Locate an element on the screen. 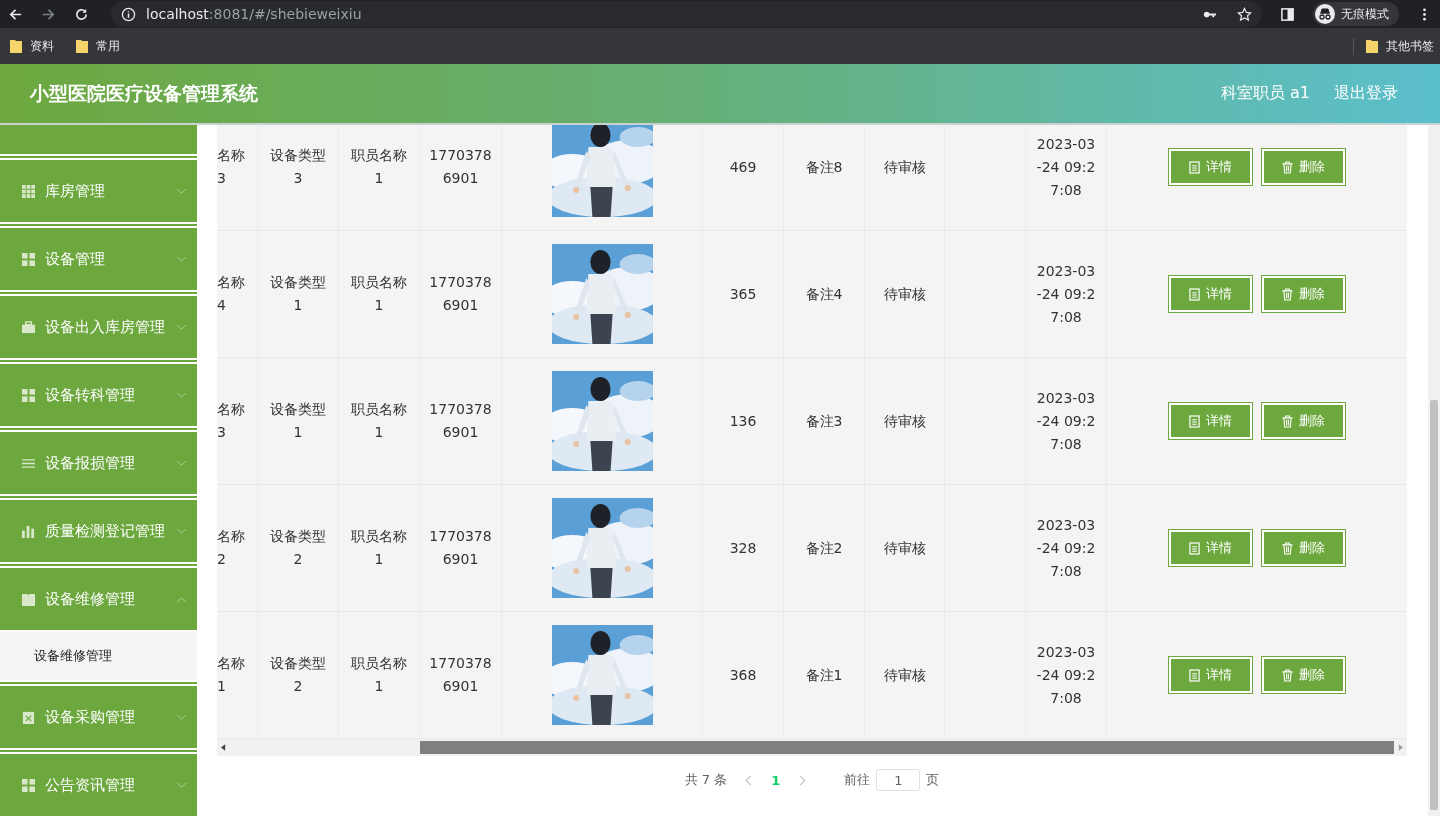  sidebar-item: 公告资讯管理 is located at coordinates (98, 783).